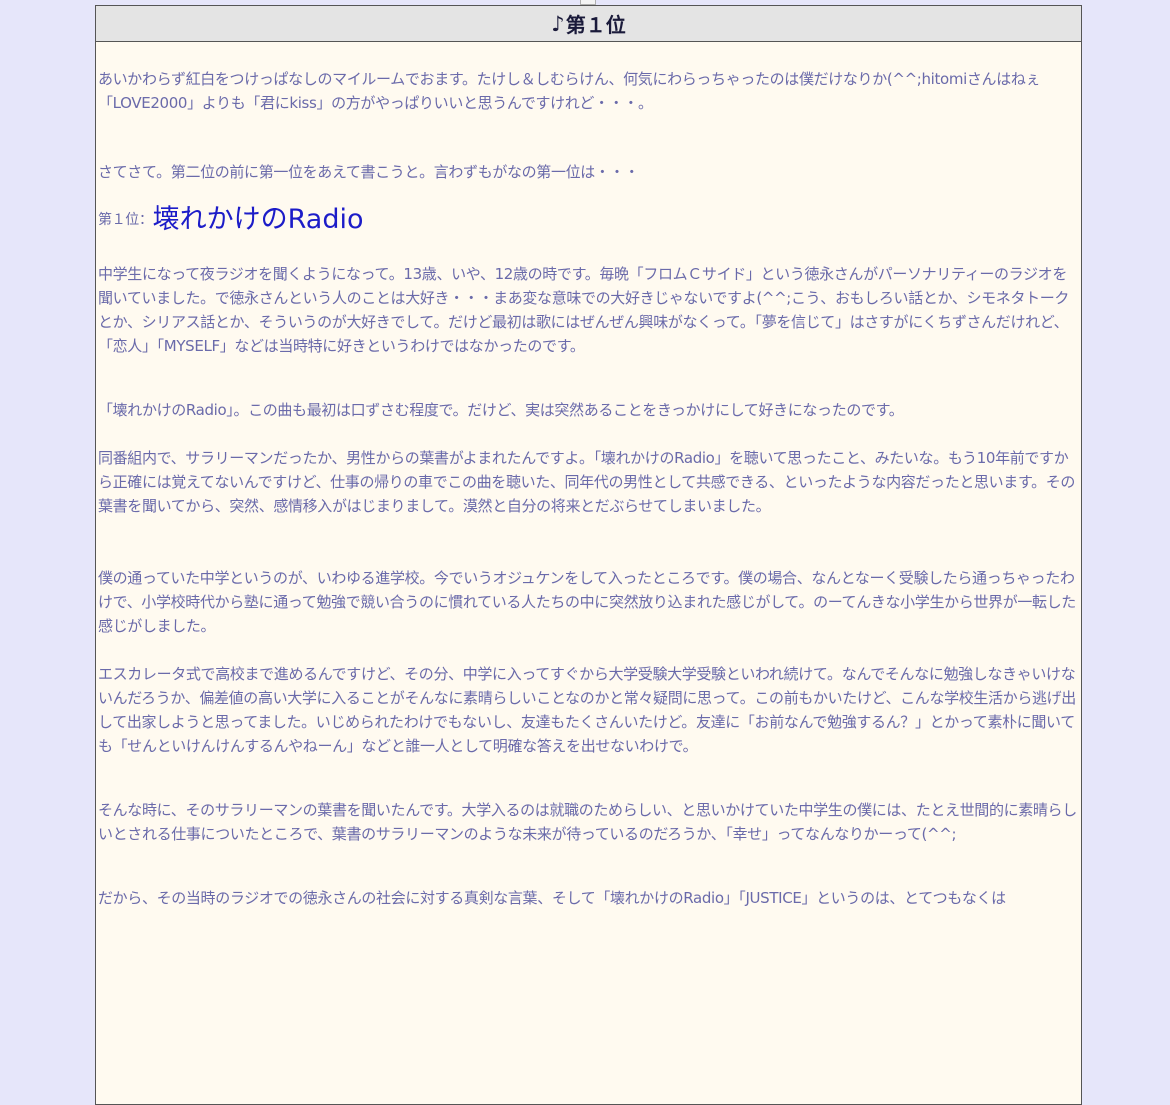 This screenshot has width=1170, height=1105. Describe the element at coordinates (125, 220) in the screenshot. I see `rank-prefix: 第１位：` at that location.